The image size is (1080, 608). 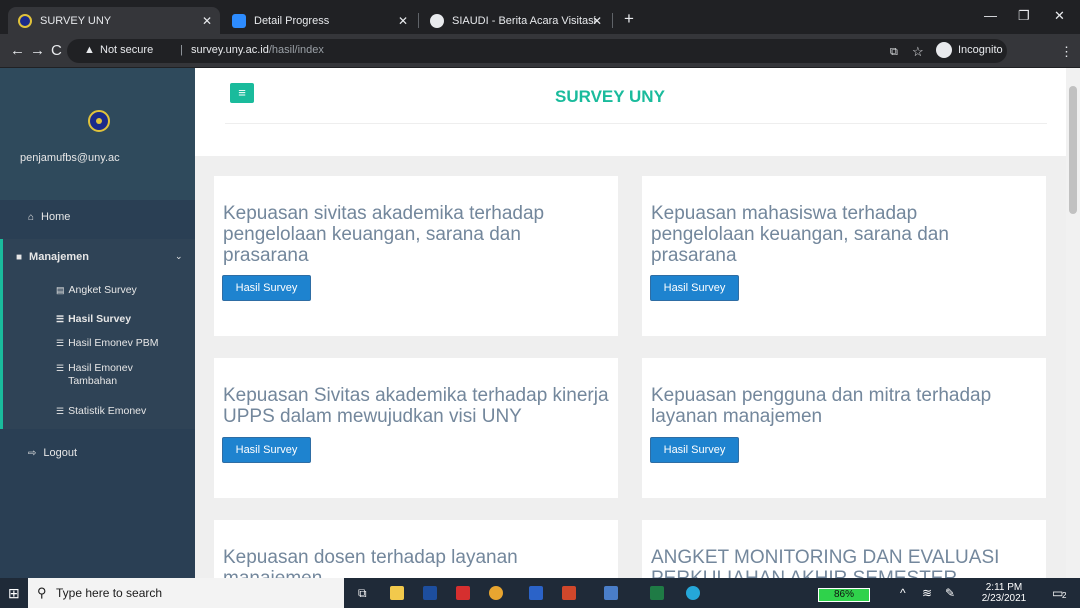 What do you see at coordinates (463, 593) in the screenshot?
I see `acrobat-icon` at bounding box center [463, 593].